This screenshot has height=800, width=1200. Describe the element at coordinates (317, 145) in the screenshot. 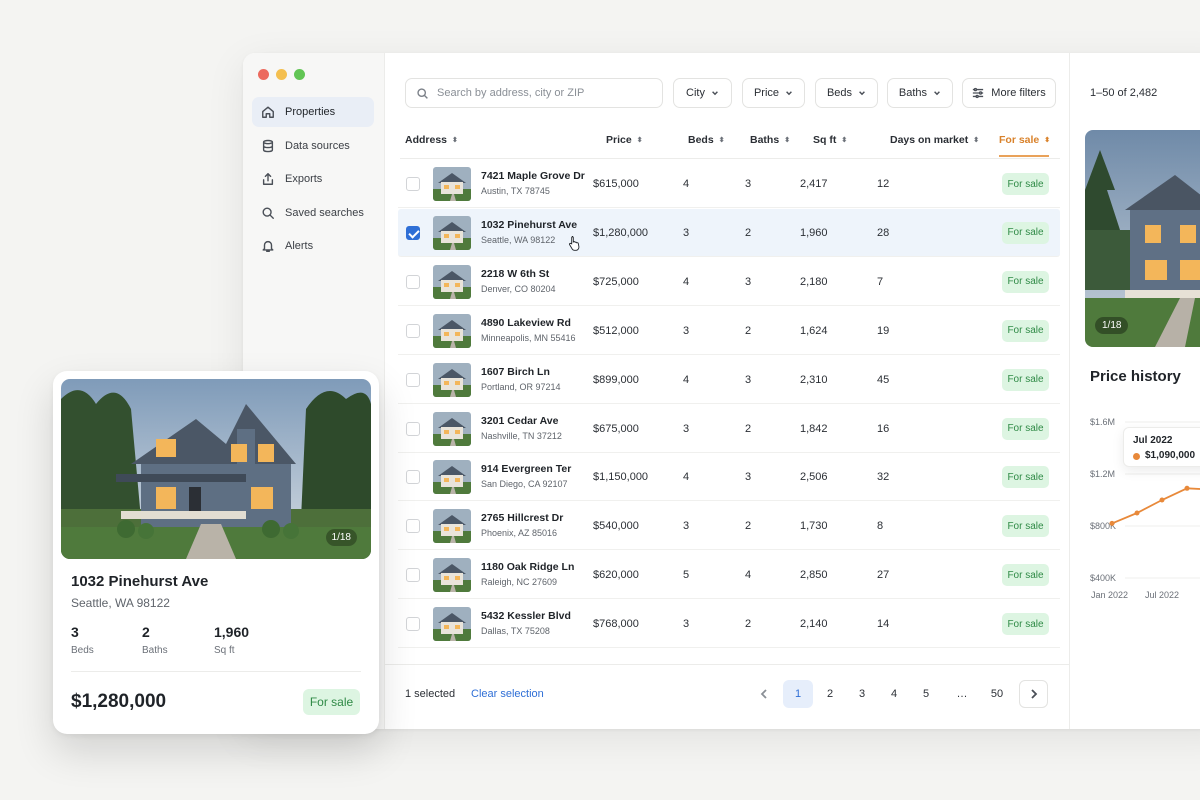

I see `sidebar-item-label: Data sources` at that location.